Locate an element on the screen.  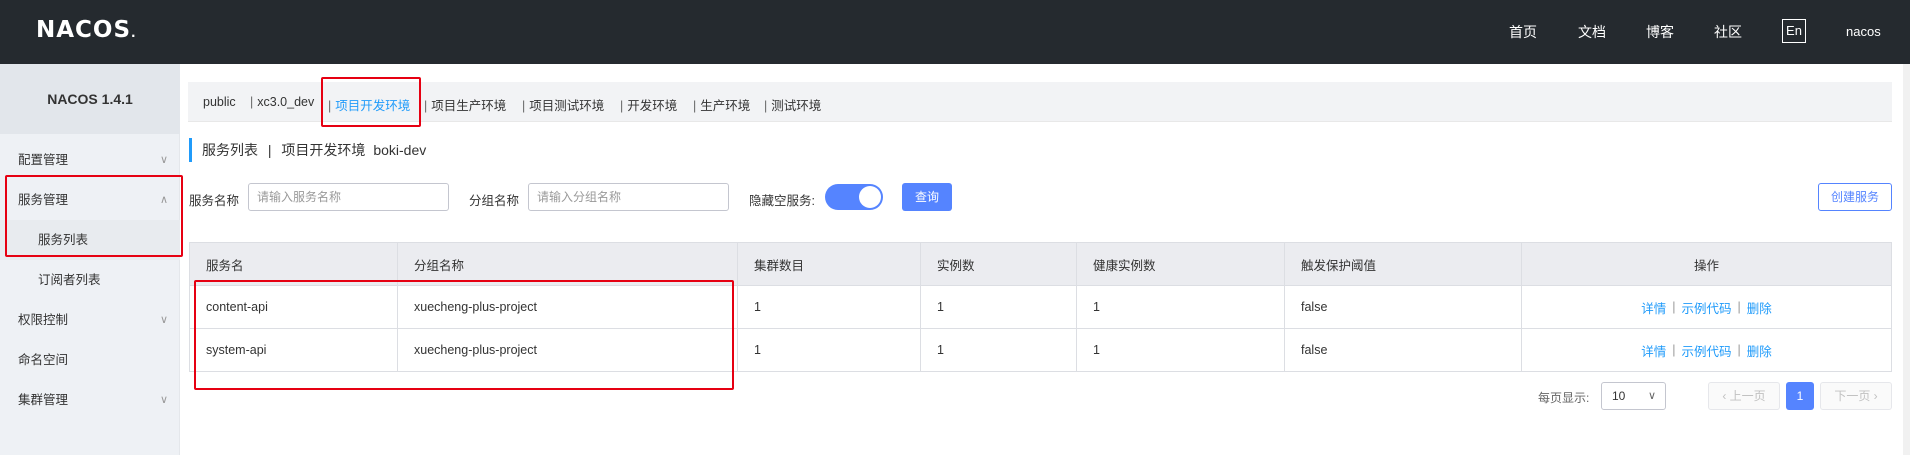
sidebar-item-namespace: 命名空间 is located at coordinates (90, 360).